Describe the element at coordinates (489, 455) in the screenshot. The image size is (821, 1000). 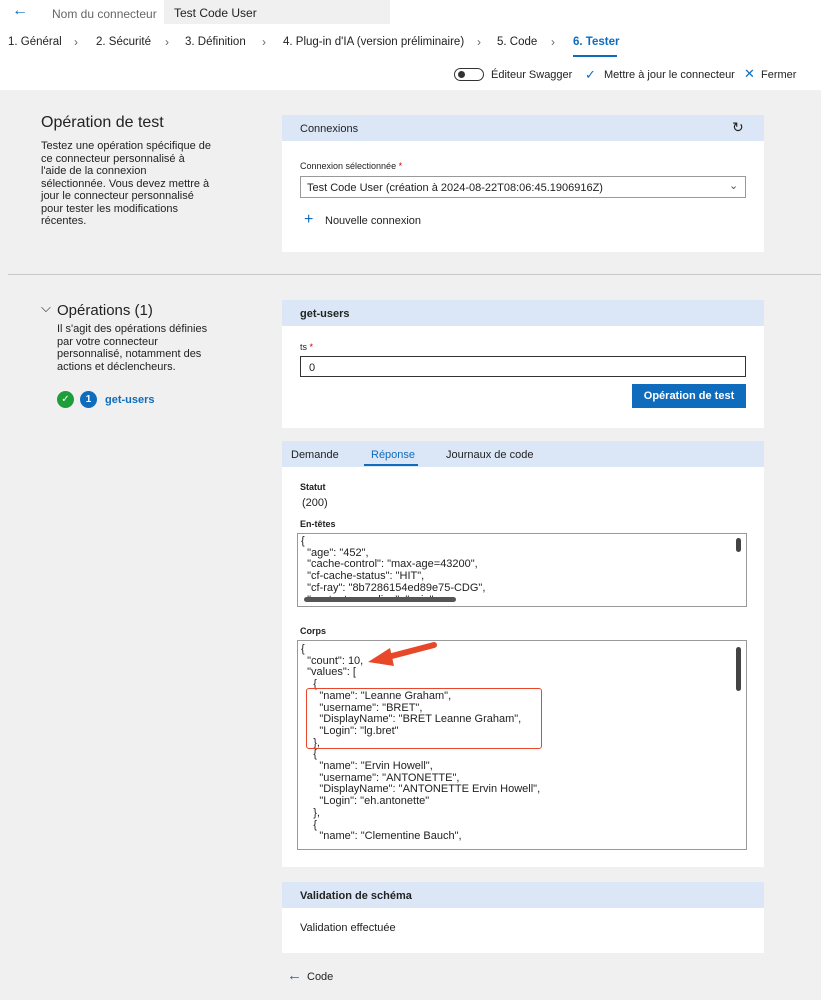
I see `tab-code-logs: Journaux de code` at that location.